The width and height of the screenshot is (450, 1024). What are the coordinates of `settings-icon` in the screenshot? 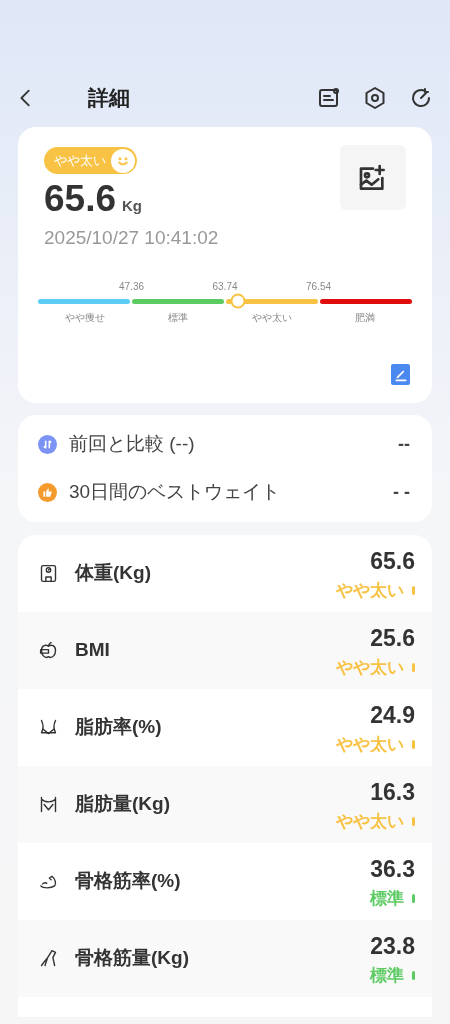 It's located at (375, 98).